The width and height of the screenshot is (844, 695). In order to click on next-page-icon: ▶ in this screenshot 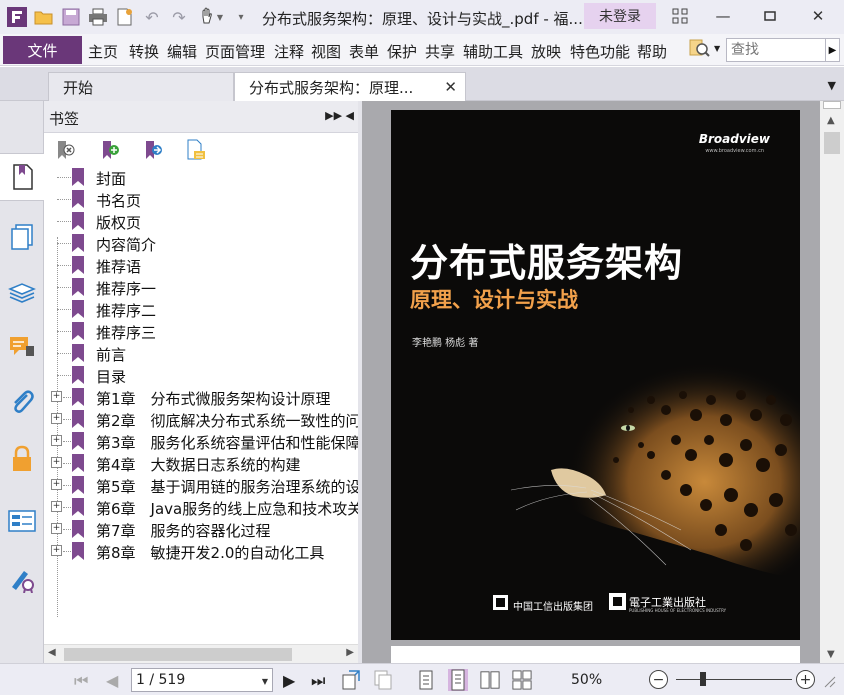, I will do `click(289, 680)`.